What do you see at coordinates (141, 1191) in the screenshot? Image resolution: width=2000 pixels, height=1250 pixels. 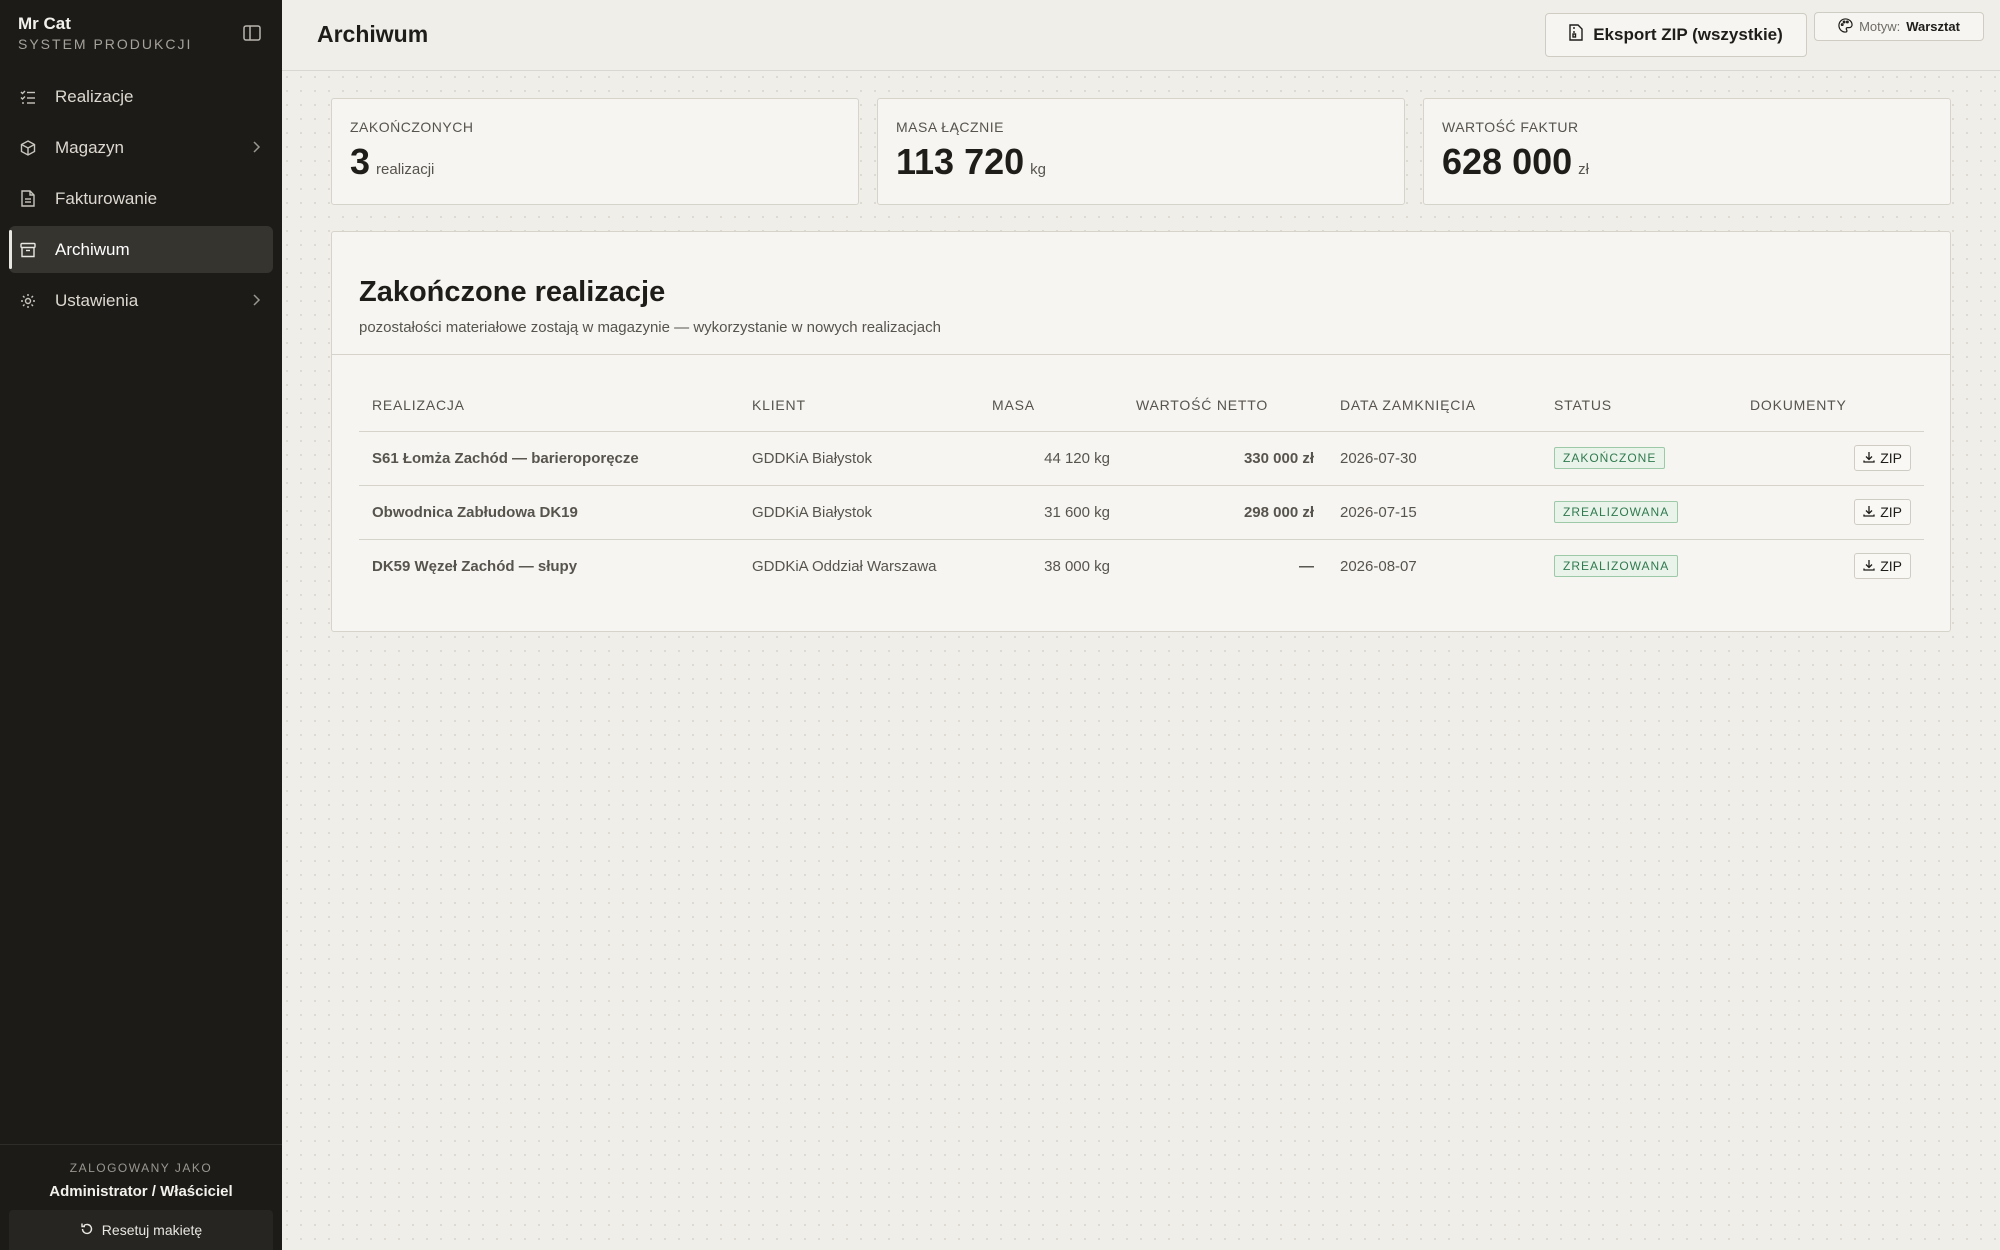 I see `logged-in-user: Administrator / Właściciel` at bounding box center [141, 1191].